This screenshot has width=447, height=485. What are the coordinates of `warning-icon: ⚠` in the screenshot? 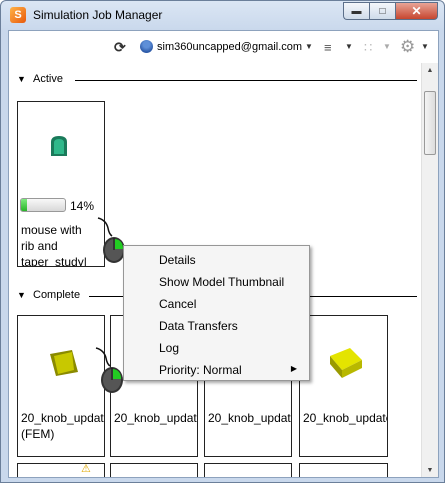 It's located at (86, 469).